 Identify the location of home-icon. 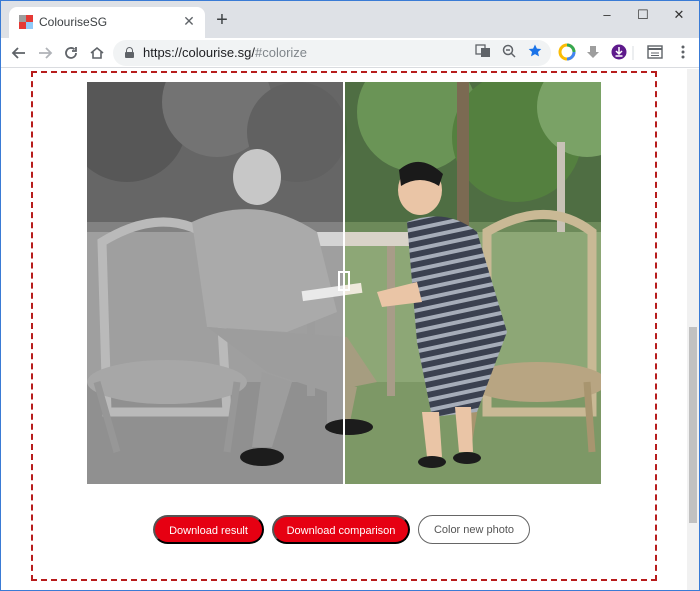
(97, 53).